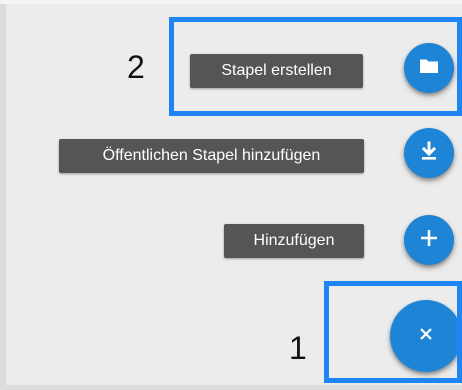 This screenshot has width=462, height=390. I want to click on add-public-stack-button, so click(429, 153).